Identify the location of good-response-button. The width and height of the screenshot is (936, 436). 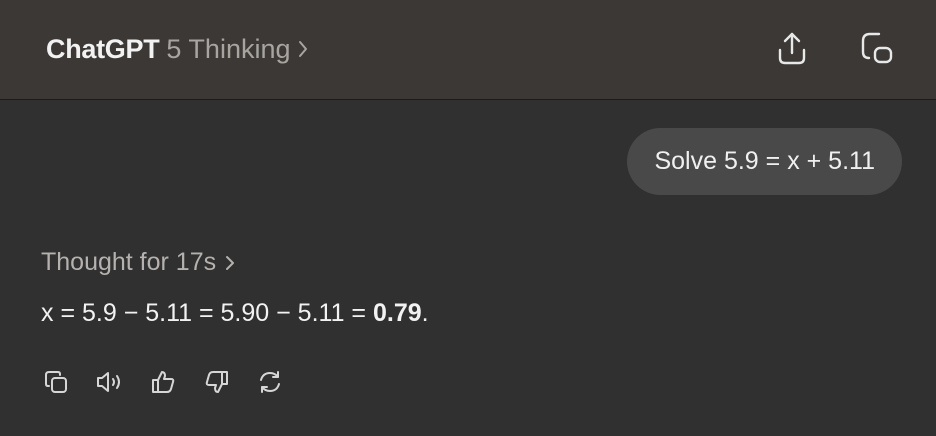
(163, 382).